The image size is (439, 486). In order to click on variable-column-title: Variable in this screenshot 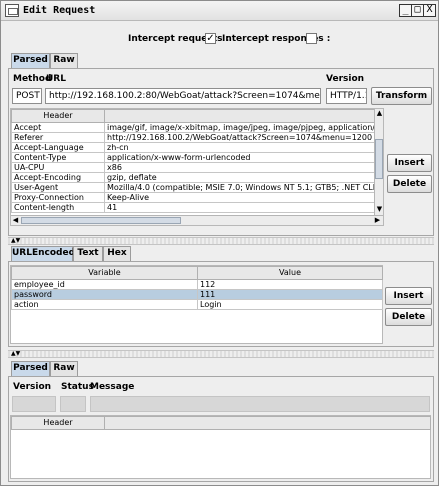, I will do `click(104, 273)`.